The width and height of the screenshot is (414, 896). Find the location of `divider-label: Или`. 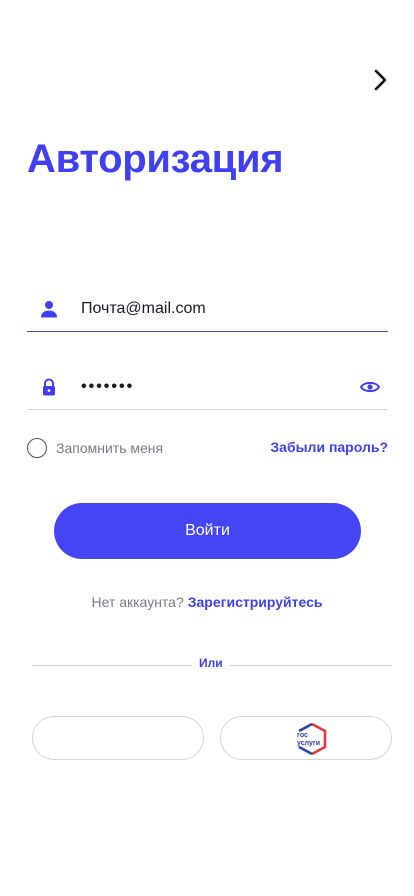

divider-label: Или is located at coordinates (211, 663).